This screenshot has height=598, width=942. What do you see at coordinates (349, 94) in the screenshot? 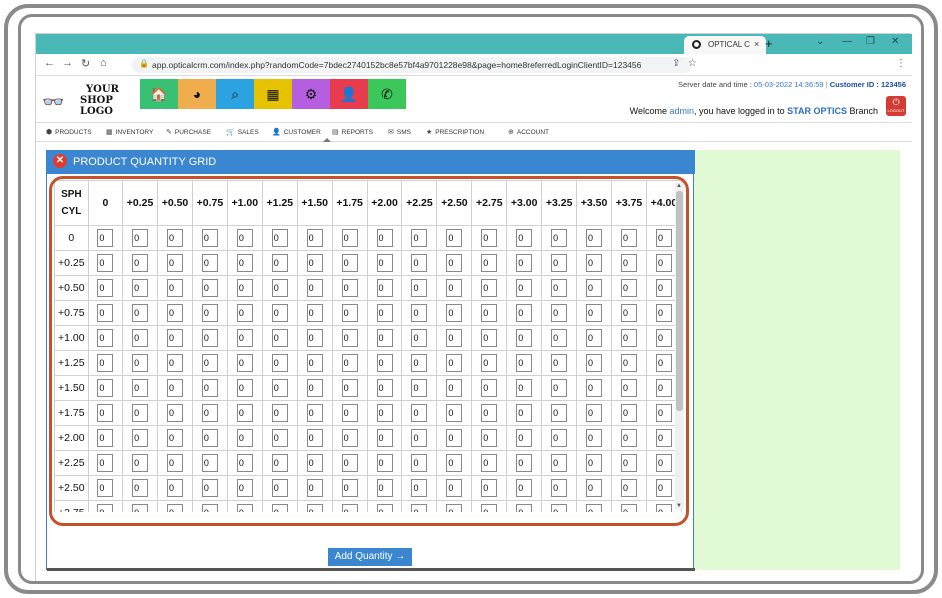
I see `user-nav-button: 👤` at bounding box center [349, 94].